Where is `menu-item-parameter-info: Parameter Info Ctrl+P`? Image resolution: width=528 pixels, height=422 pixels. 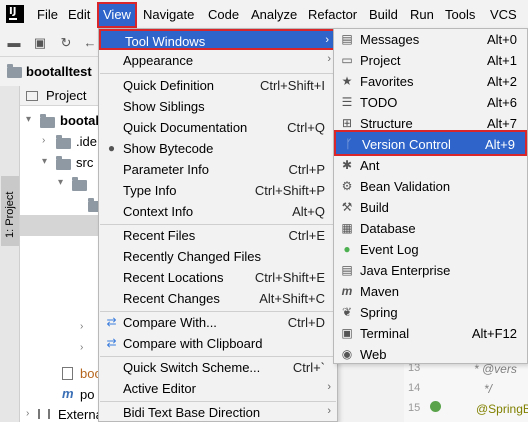
menu-item-parameter-info: Parameter Info Ctrl+P is located at coordinates (218, 169).